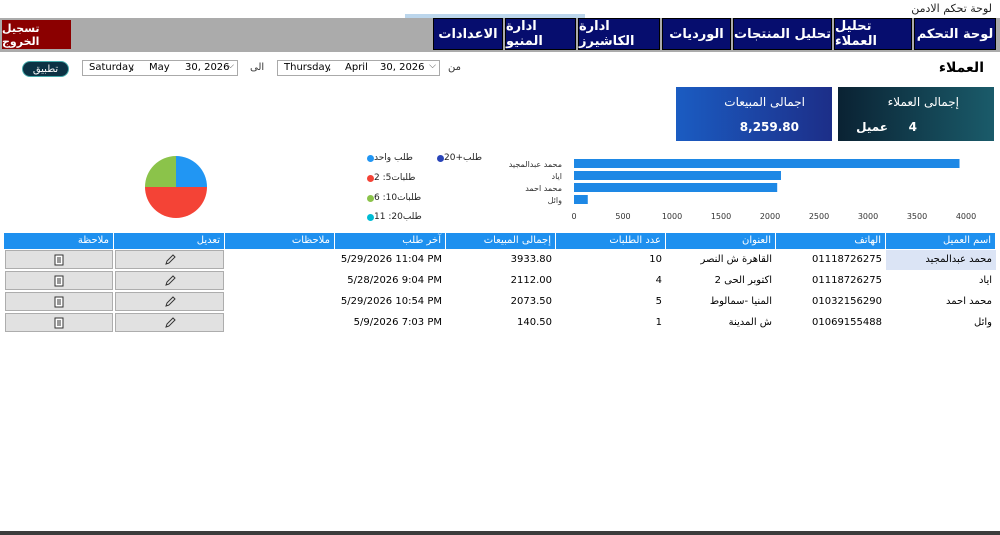  Describe the element at coordinates (721, 216) in the screenshot. I see `x-tick-label: 1500` at that location.